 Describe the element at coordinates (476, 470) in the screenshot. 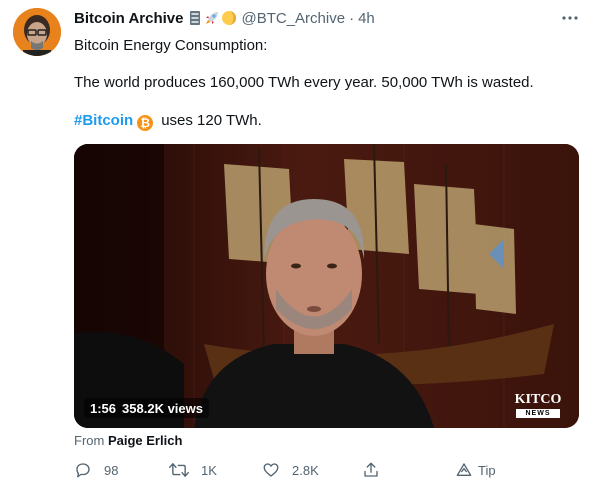

I see `tip-button: Tip` at that location.